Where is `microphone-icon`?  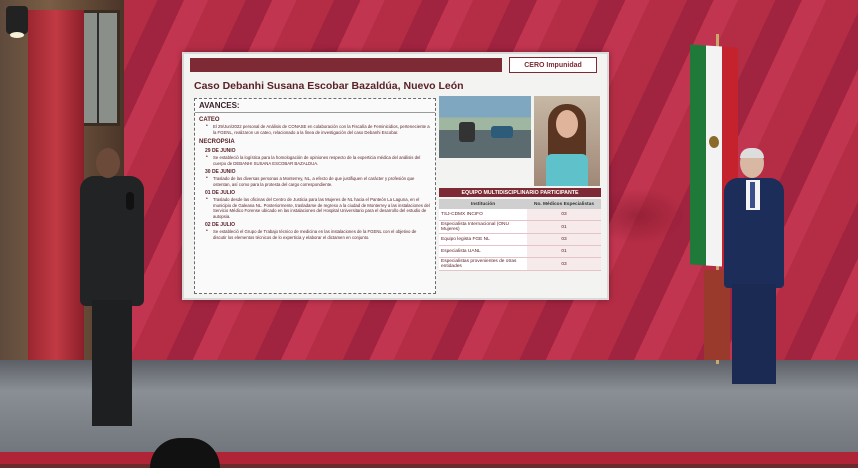
microphone-icon is located at coordinates (130, 201).